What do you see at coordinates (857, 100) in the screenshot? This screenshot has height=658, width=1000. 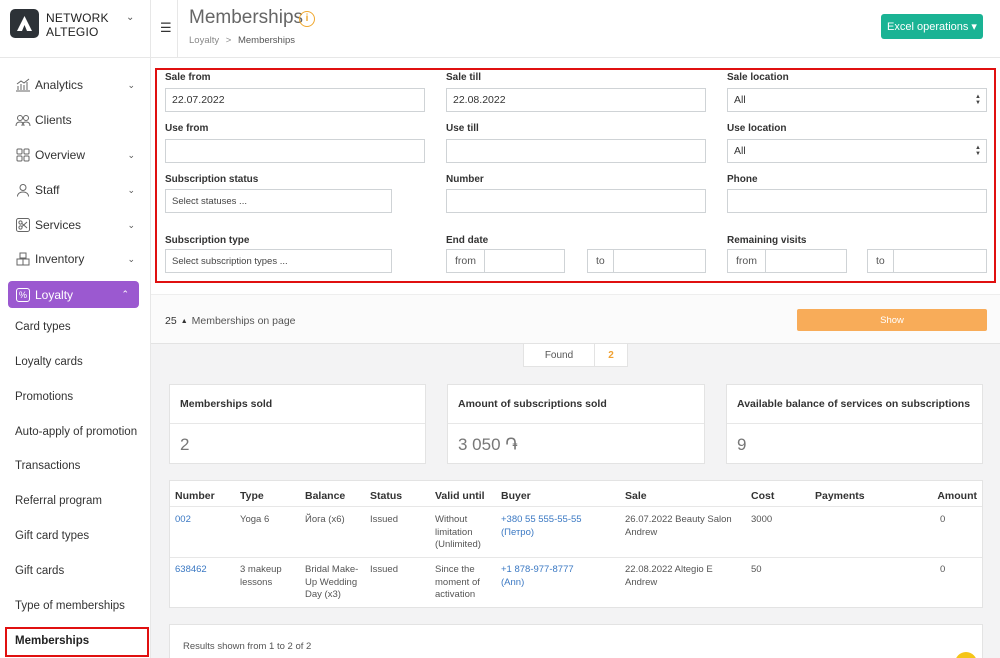 I see `sale-location-select: All ▲ ▼` at bounding box center [857, 100].